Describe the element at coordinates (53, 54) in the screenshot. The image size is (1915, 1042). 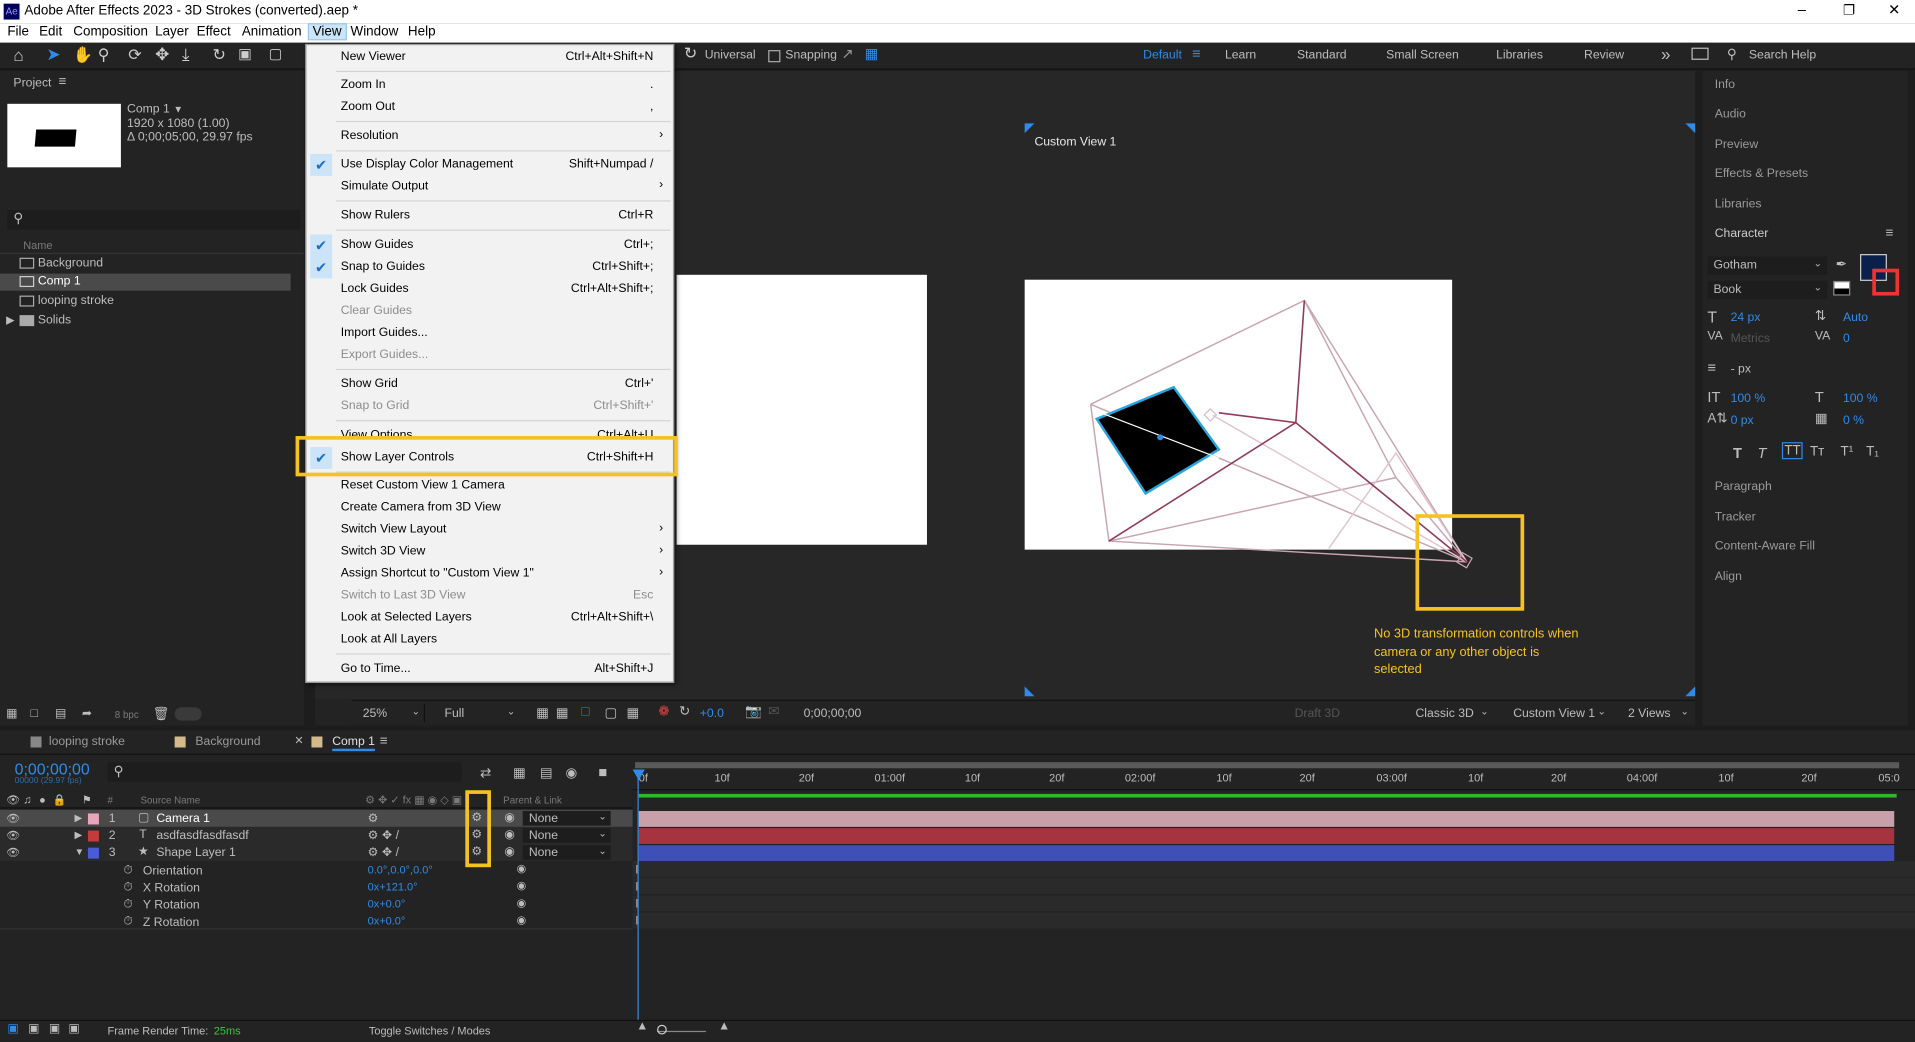
I see `selection-tool-icon: ➤` at that location.